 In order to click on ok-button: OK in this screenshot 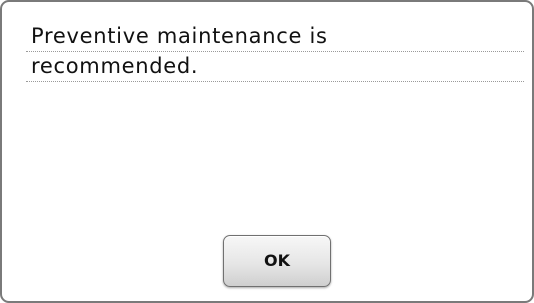, I will do `click(277, 261)`.